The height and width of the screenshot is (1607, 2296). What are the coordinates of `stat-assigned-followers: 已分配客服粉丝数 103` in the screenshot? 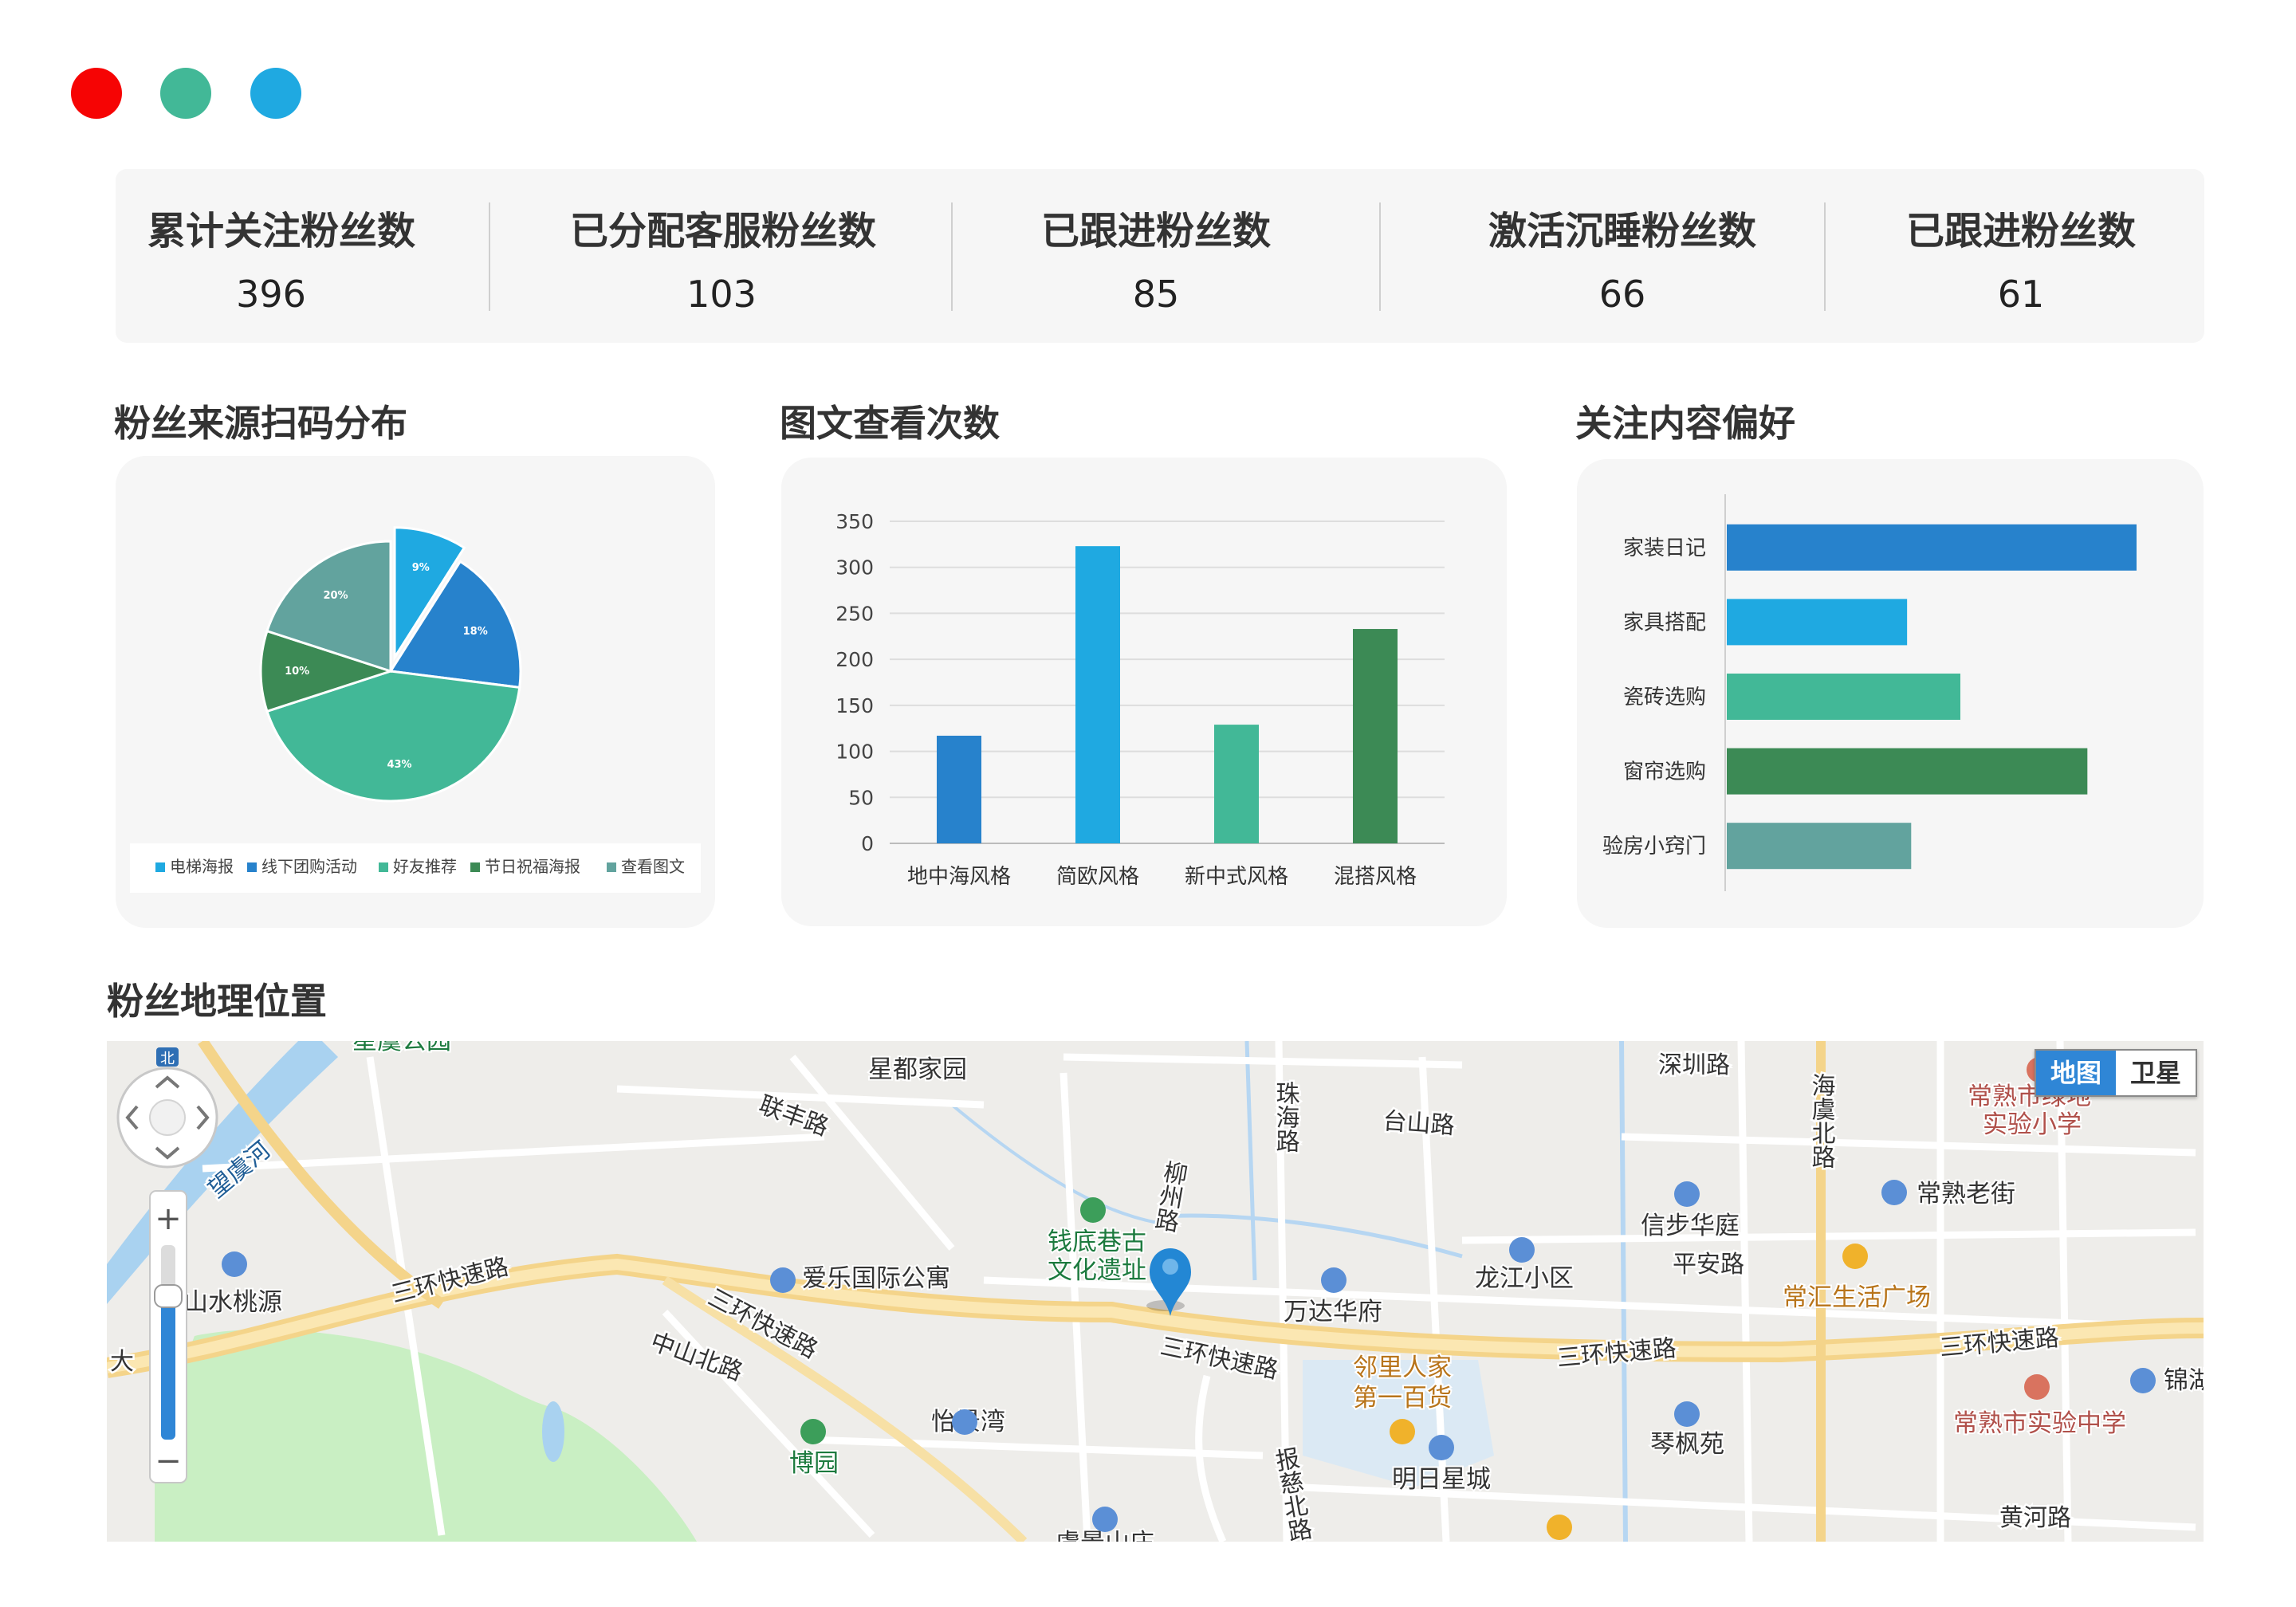 It's located at (723, 256).